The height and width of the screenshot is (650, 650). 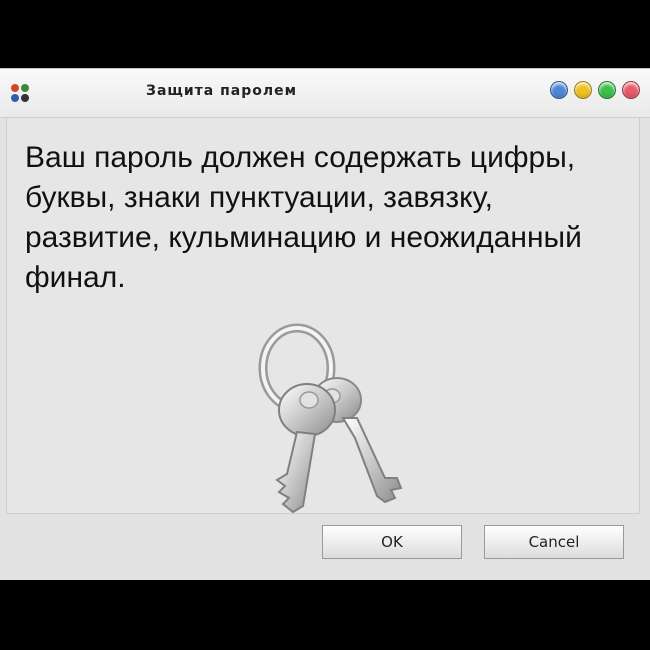 I want to click on four-dots-icon, so click(x=20, y=93).